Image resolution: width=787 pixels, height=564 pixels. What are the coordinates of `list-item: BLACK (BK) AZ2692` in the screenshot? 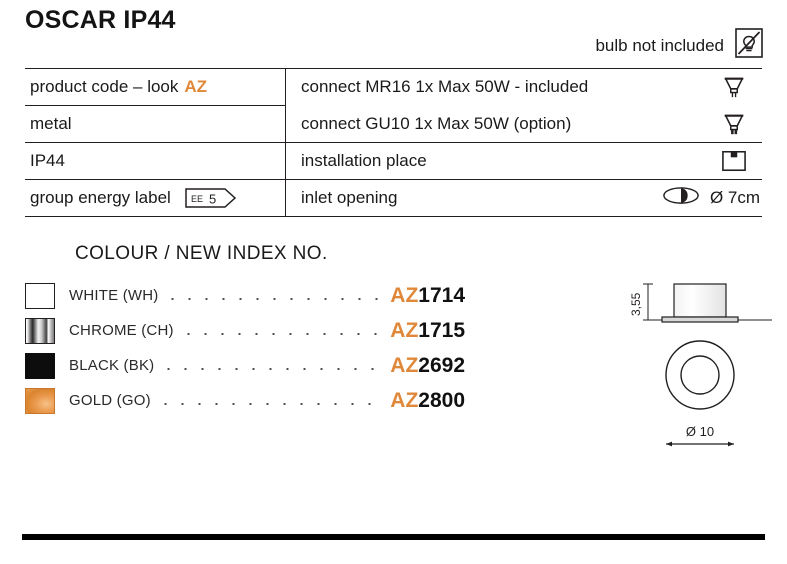 It's located at (245, 365).